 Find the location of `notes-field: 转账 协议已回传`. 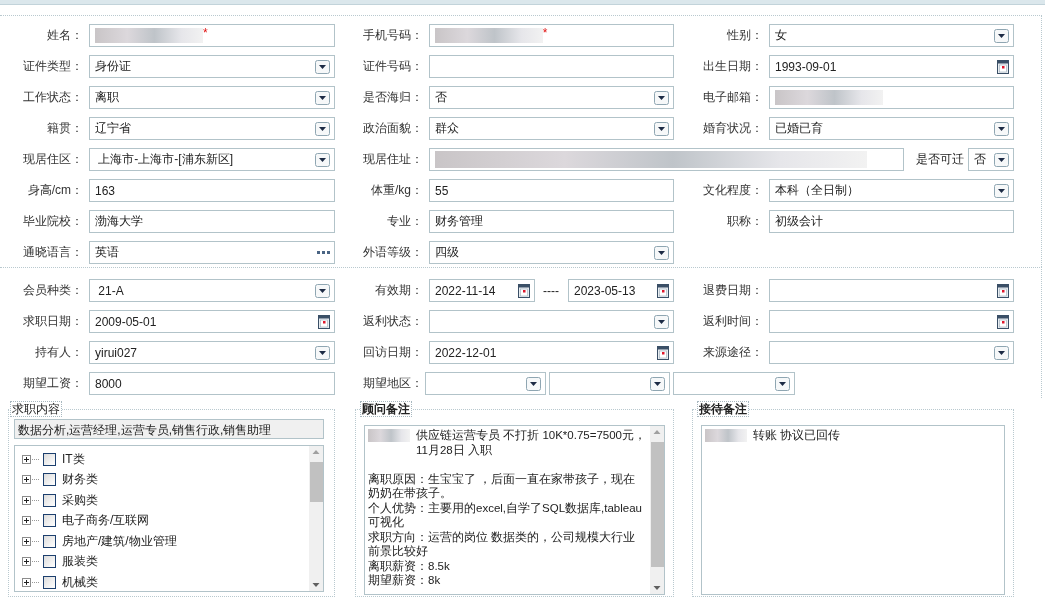

notes-field: 转账 协议已回传 is located at coordinates (853, 510).